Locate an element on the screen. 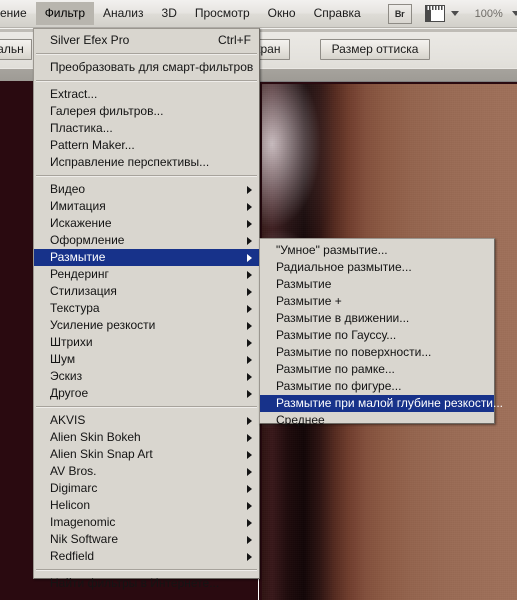  menu-item-4: Просмотр is located at coordinates (222, 13).